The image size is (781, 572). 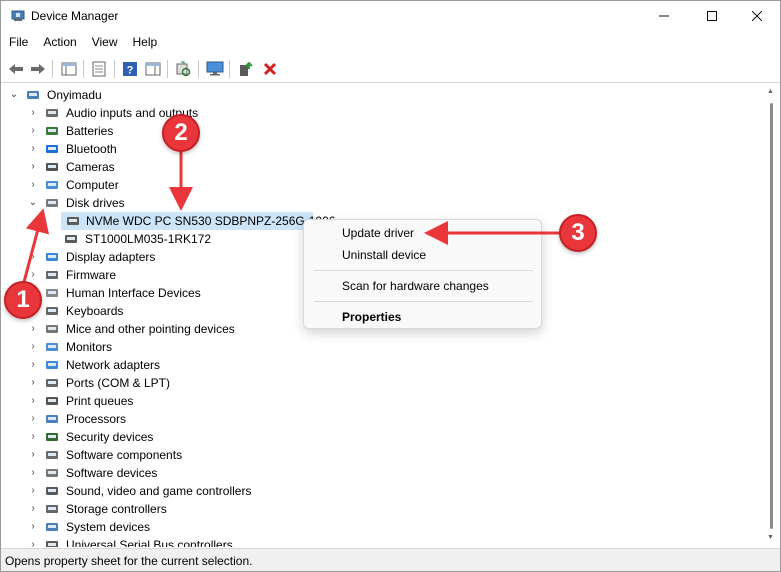 What do you see at coordinates (38, 69) in the screenshot?
I see `forward-arrow-icon` at bounding box center [38, 69].